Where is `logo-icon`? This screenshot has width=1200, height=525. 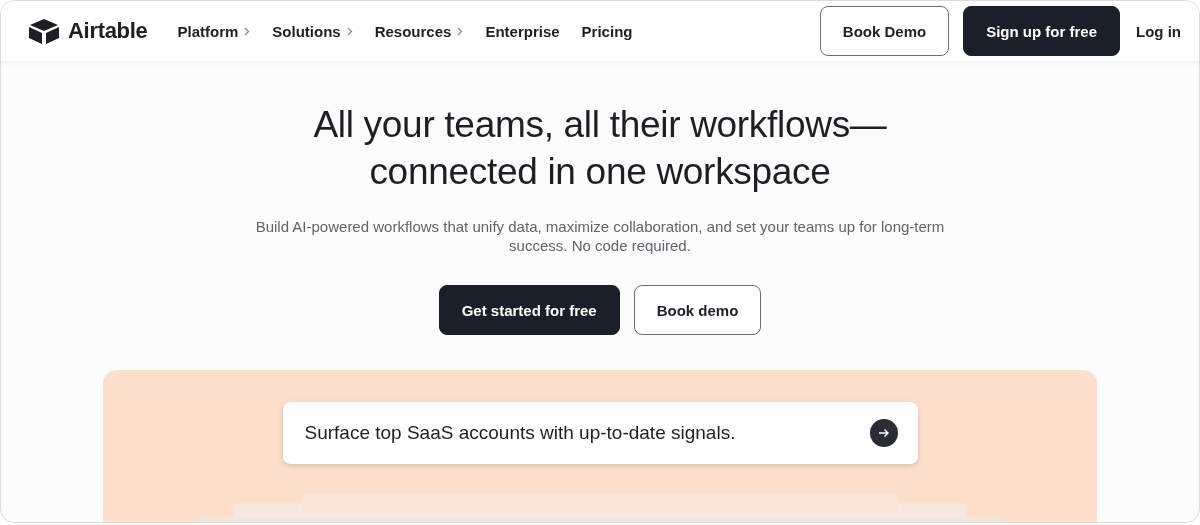
logo-icon is located at coordinates (44, 31).